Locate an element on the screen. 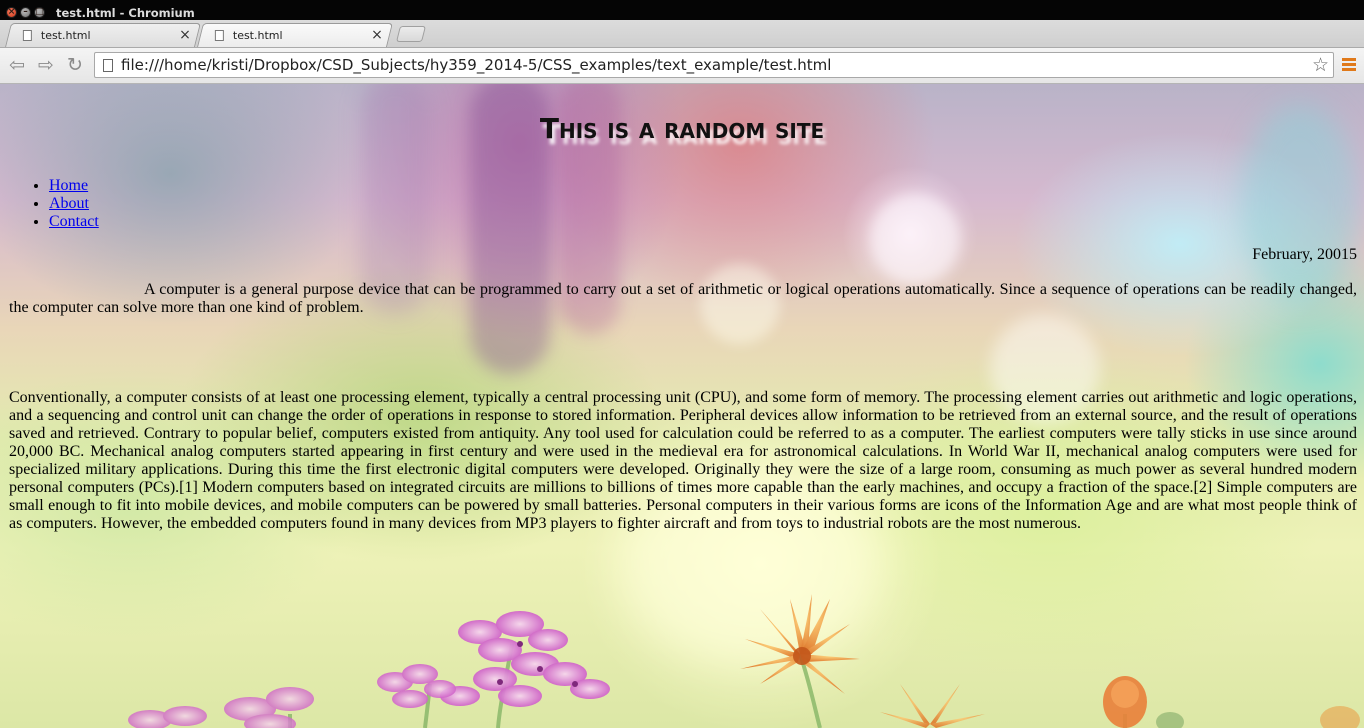 Image resolution: width=1364 pixels, height=728 pixels. close-icon: × is located at coordinates (11, 12).